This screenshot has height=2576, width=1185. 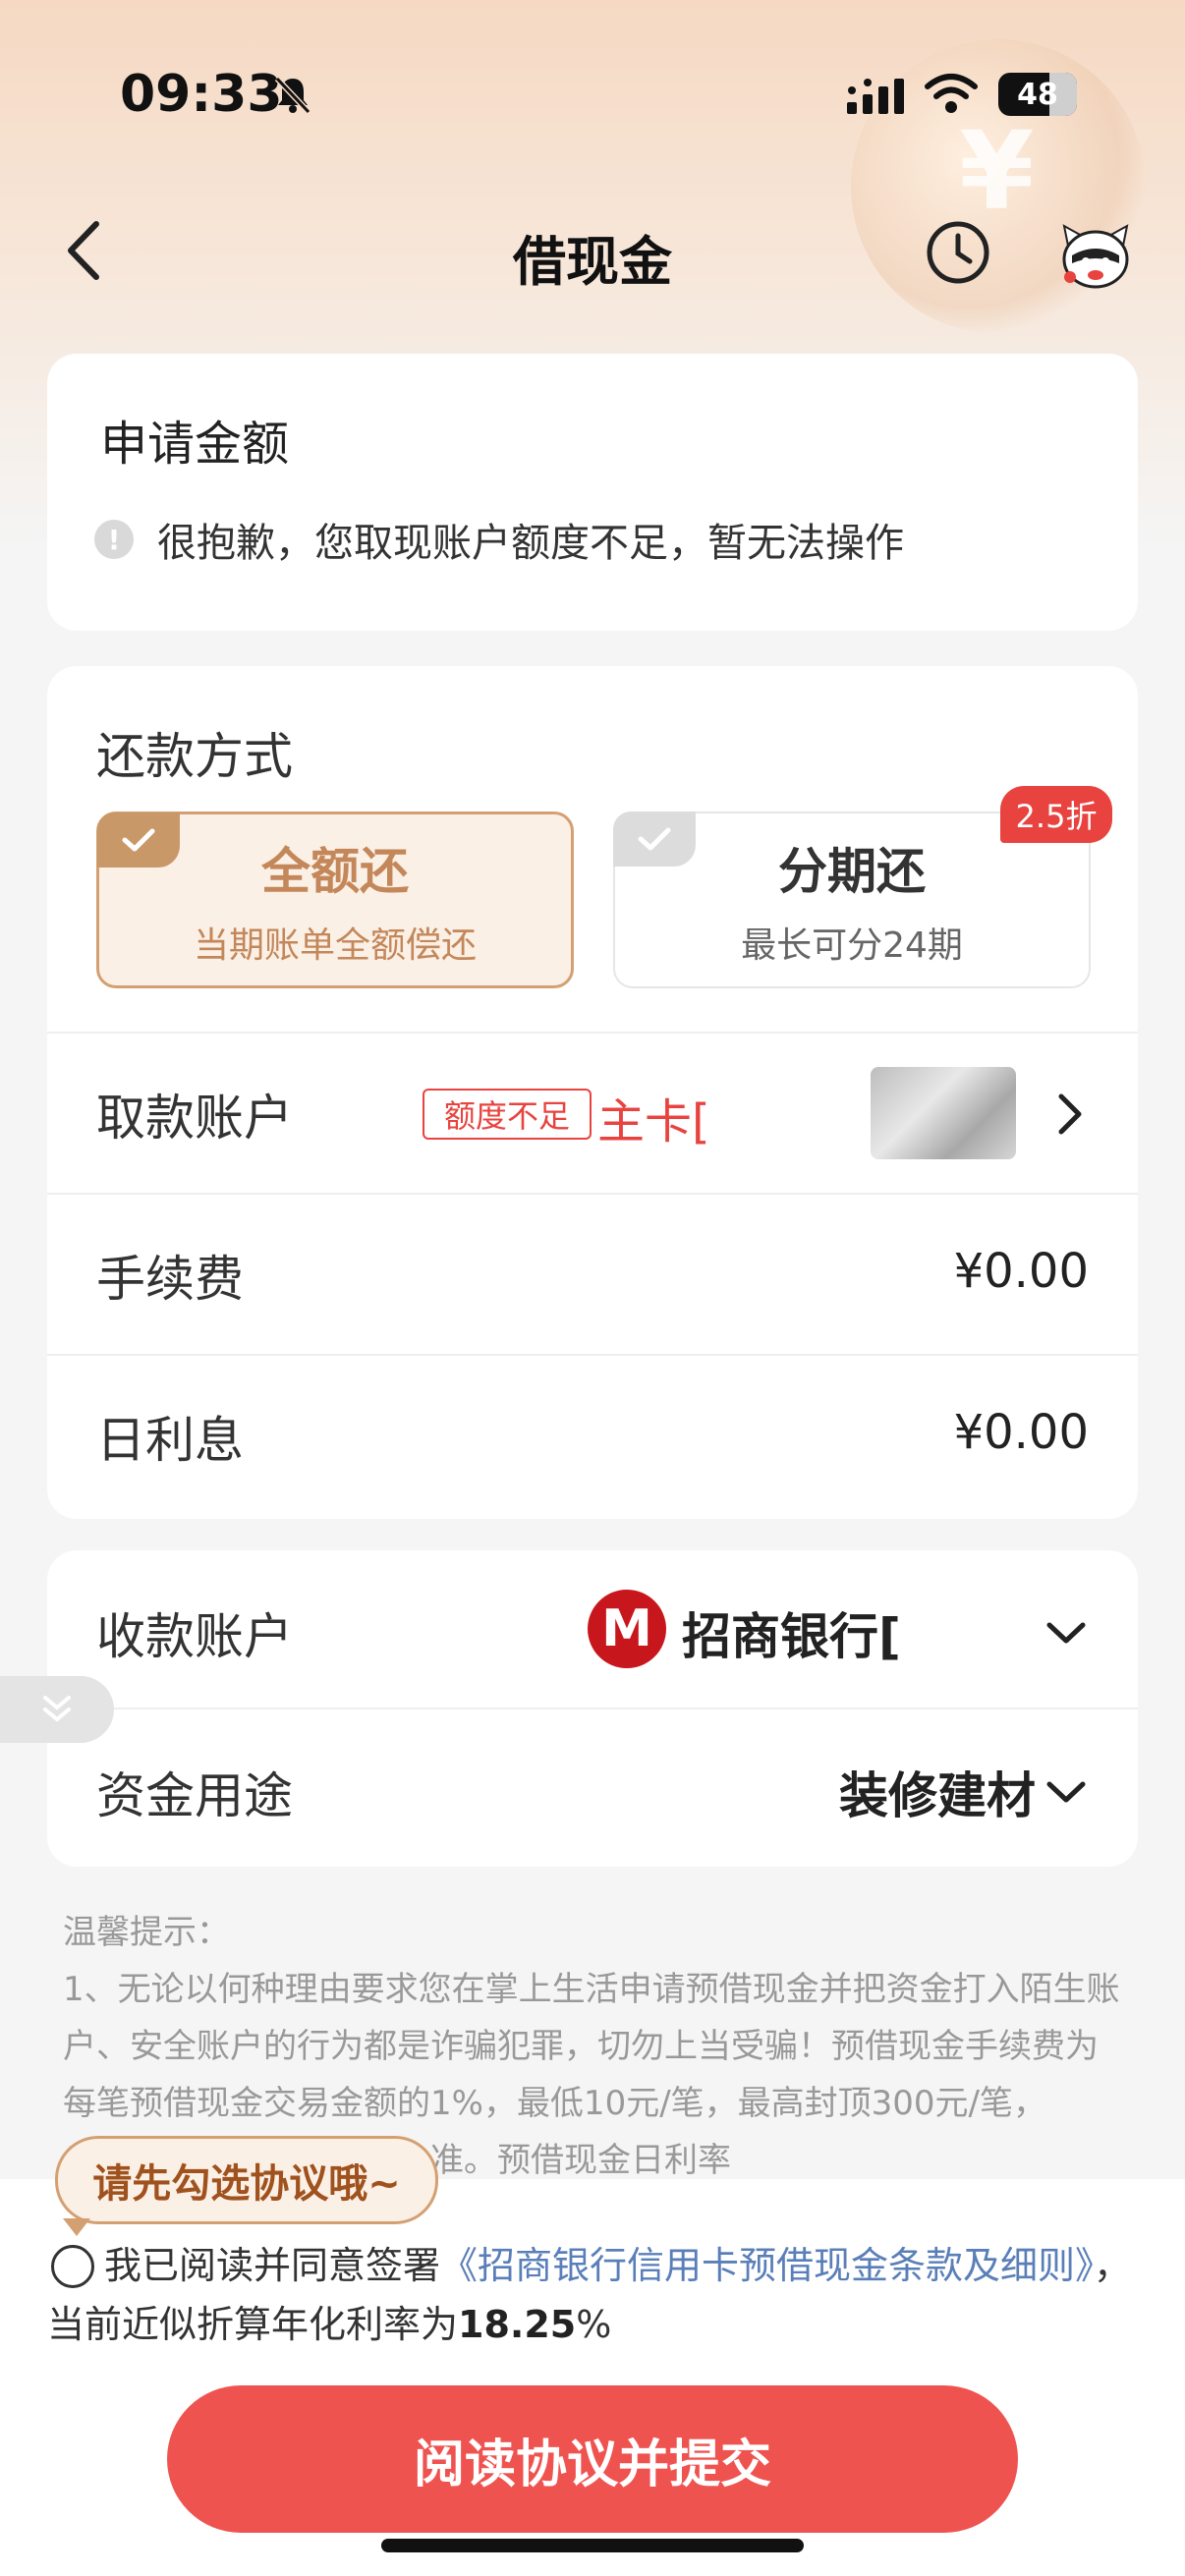 What do you see at coordinates (195, 1795) in the screenshot?
I see `purpose-label: 资金用途` at bounding box center [195, 1795].